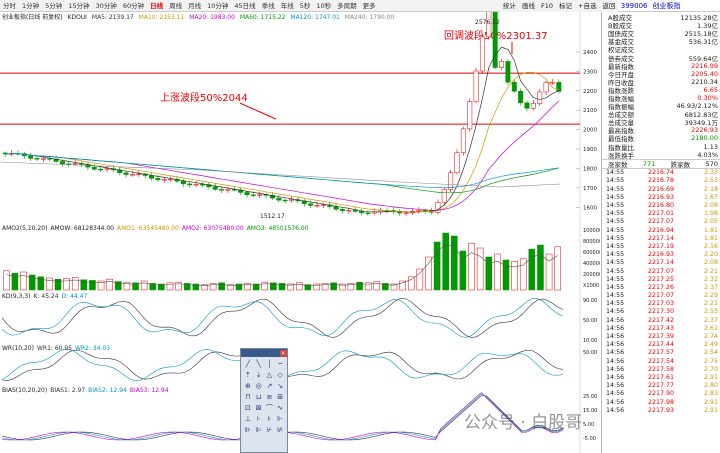 This screenshot has width=720, height=453. I want to click on period-tab: 45日线, so click(244, 6).